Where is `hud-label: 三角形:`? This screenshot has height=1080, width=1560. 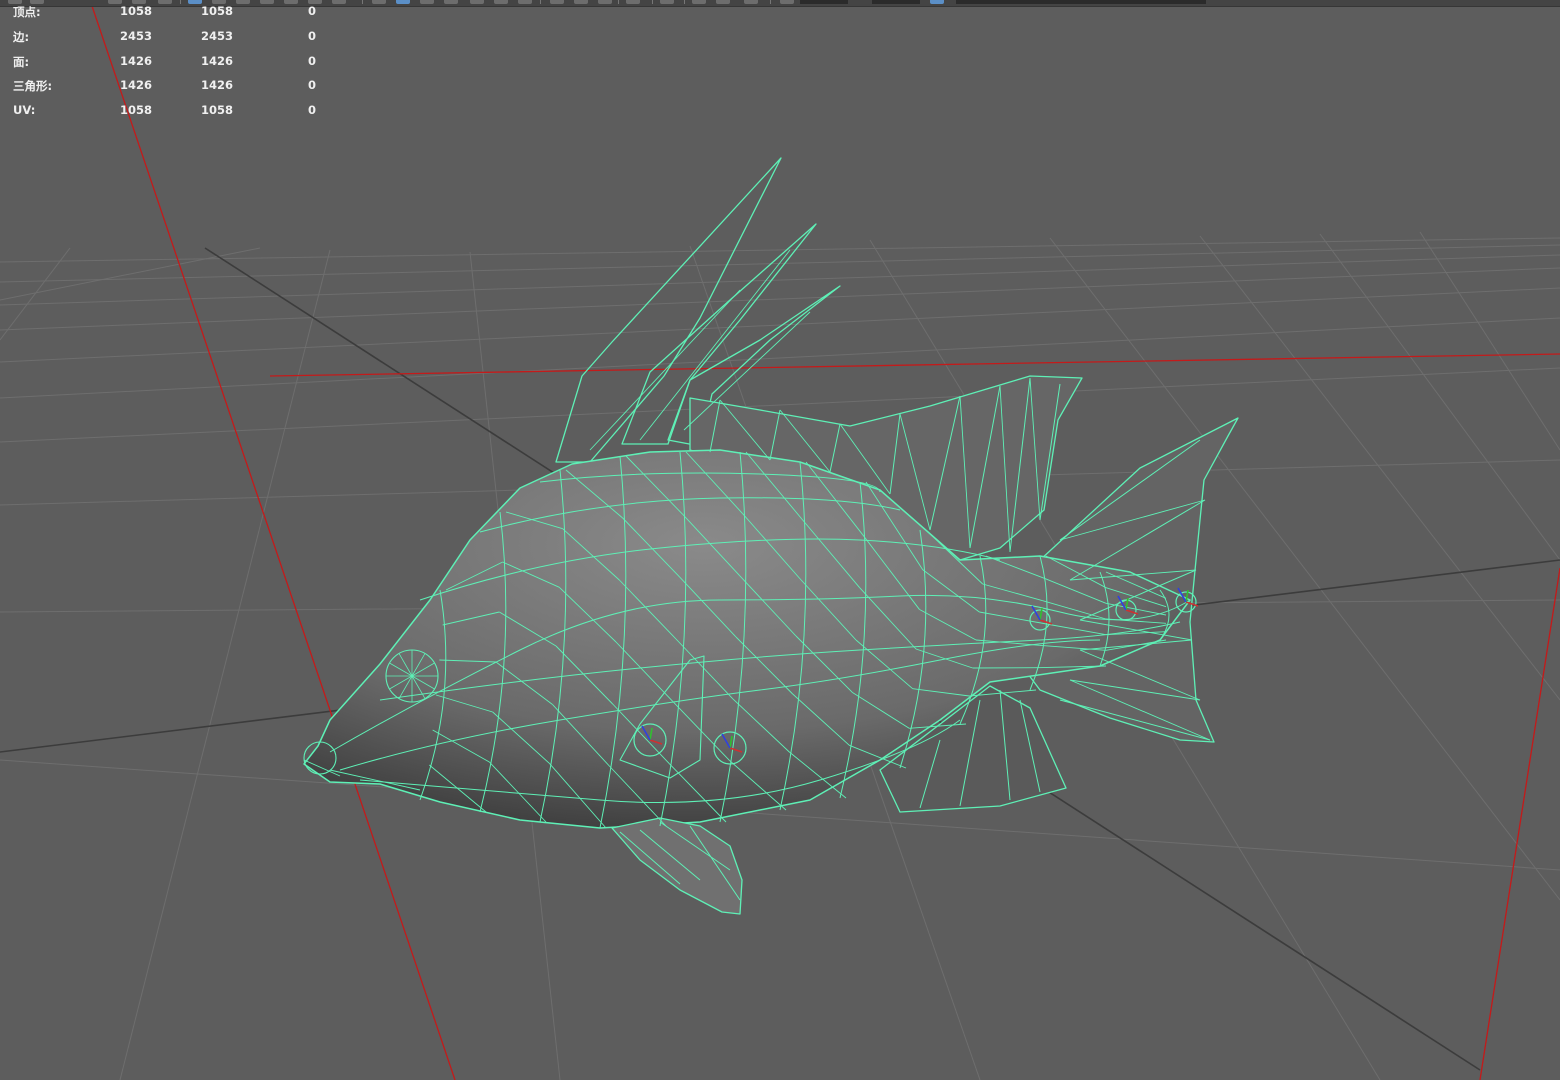 hud-label: 三角形: is located at coordinates (33, 86).